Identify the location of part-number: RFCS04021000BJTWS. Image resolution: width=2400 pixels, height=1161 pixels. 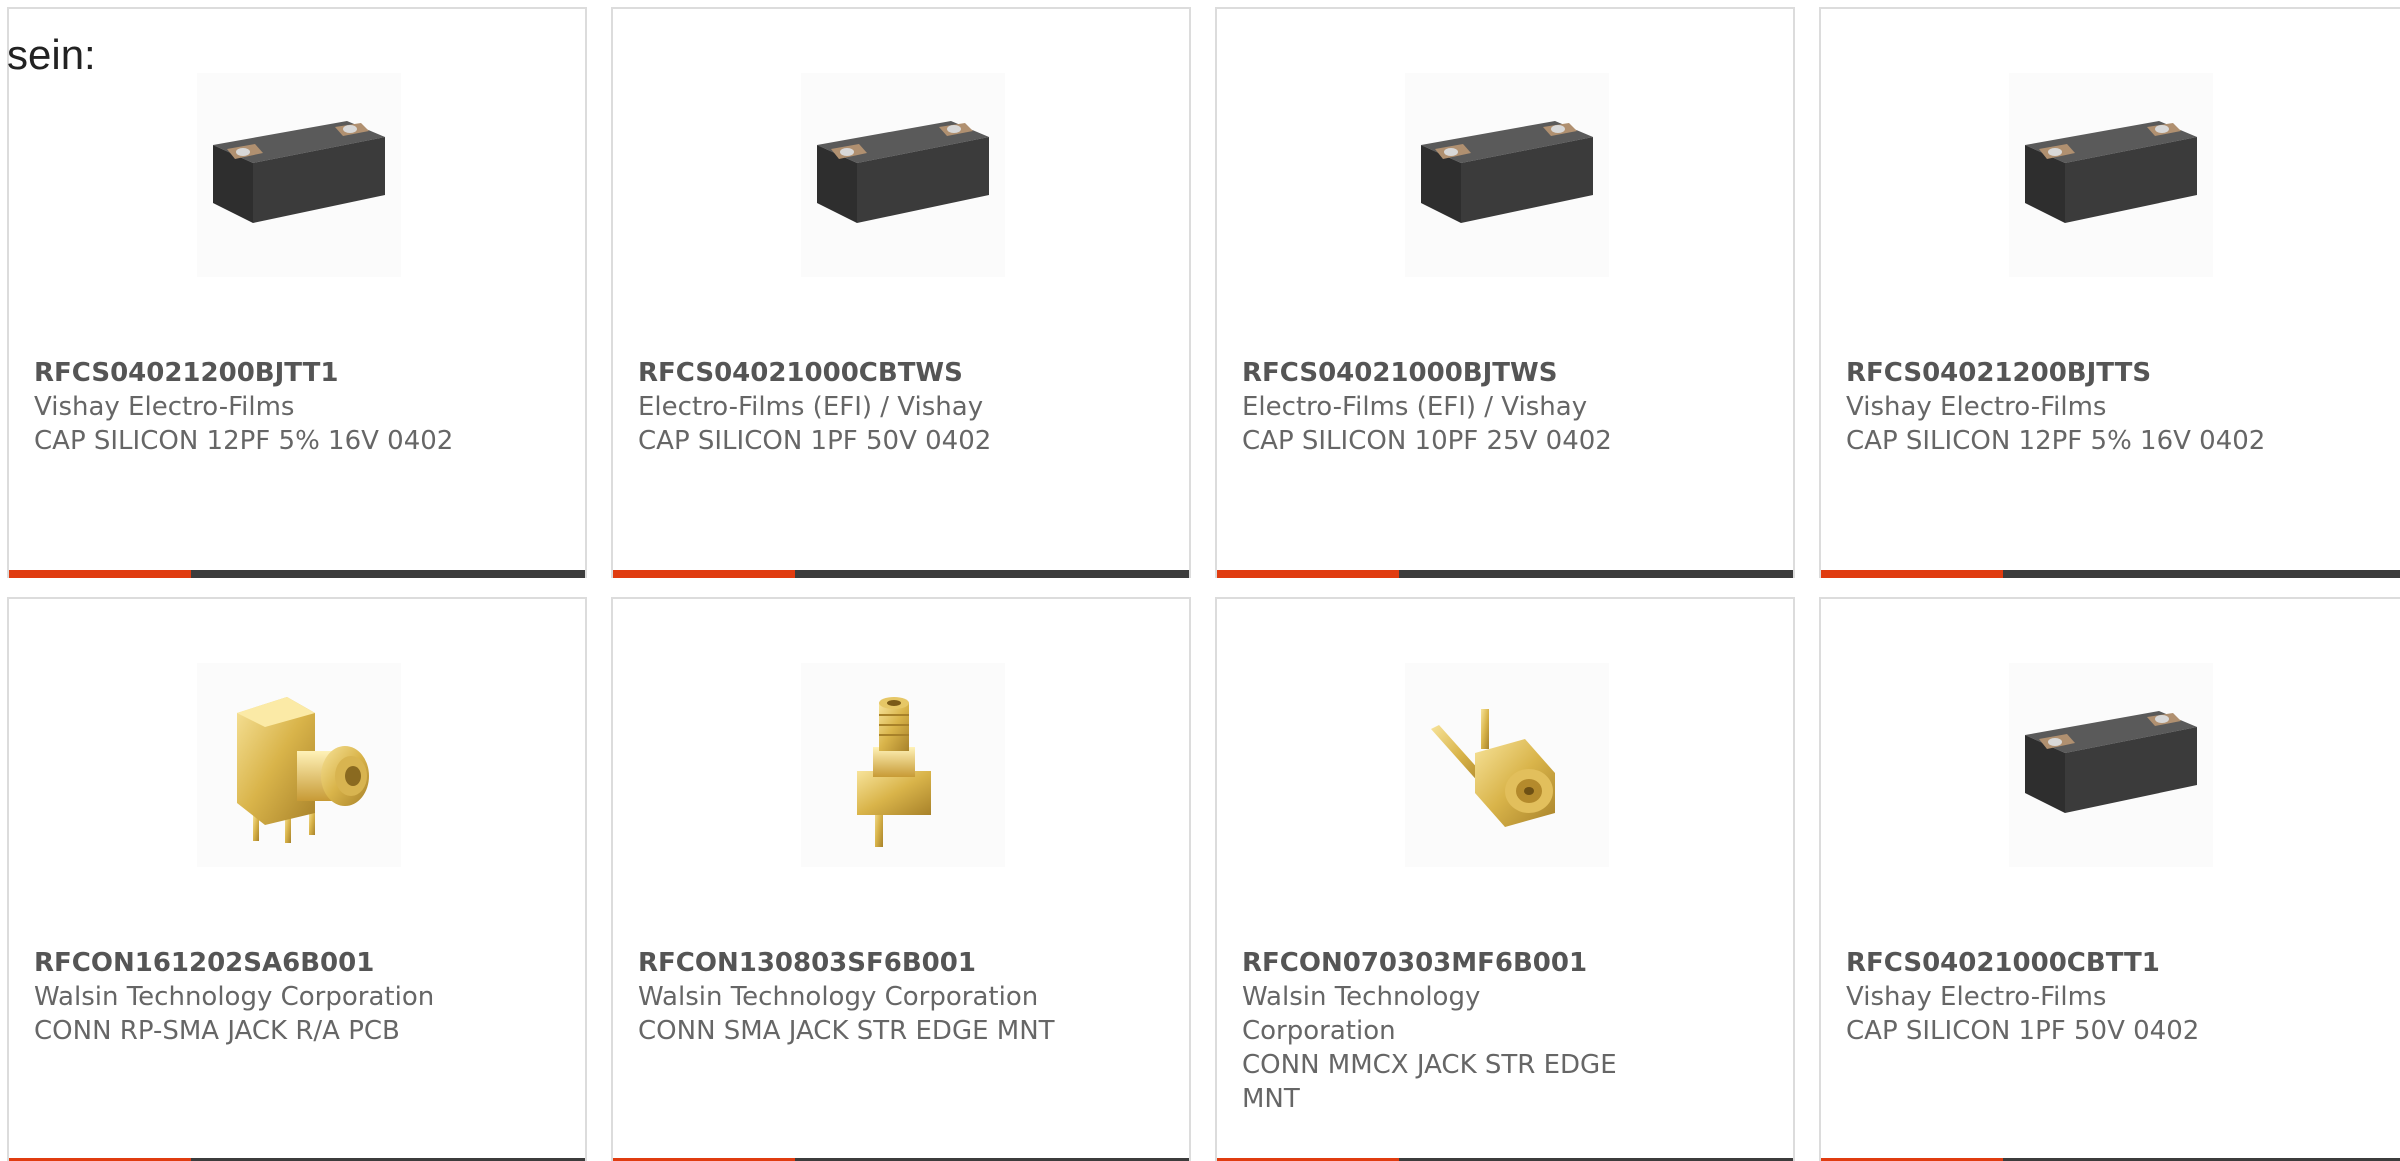
(1477, 373).